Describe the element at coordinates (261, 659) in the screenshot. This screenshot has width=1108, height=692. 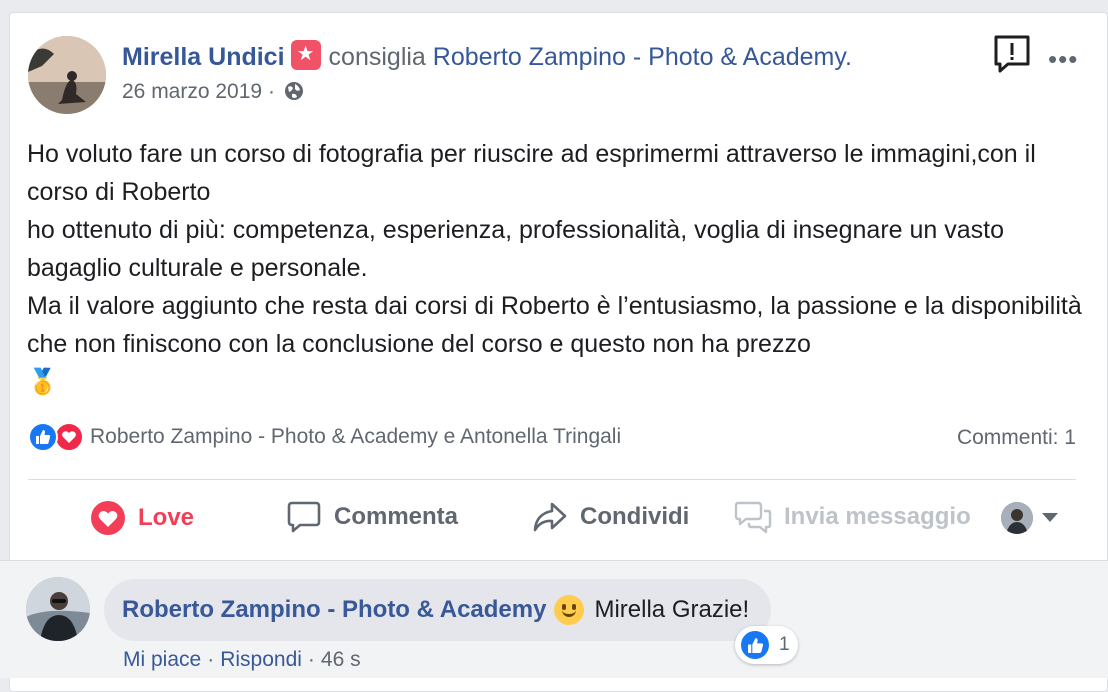
I see `comment-reply-link: Rispondi` at that location.